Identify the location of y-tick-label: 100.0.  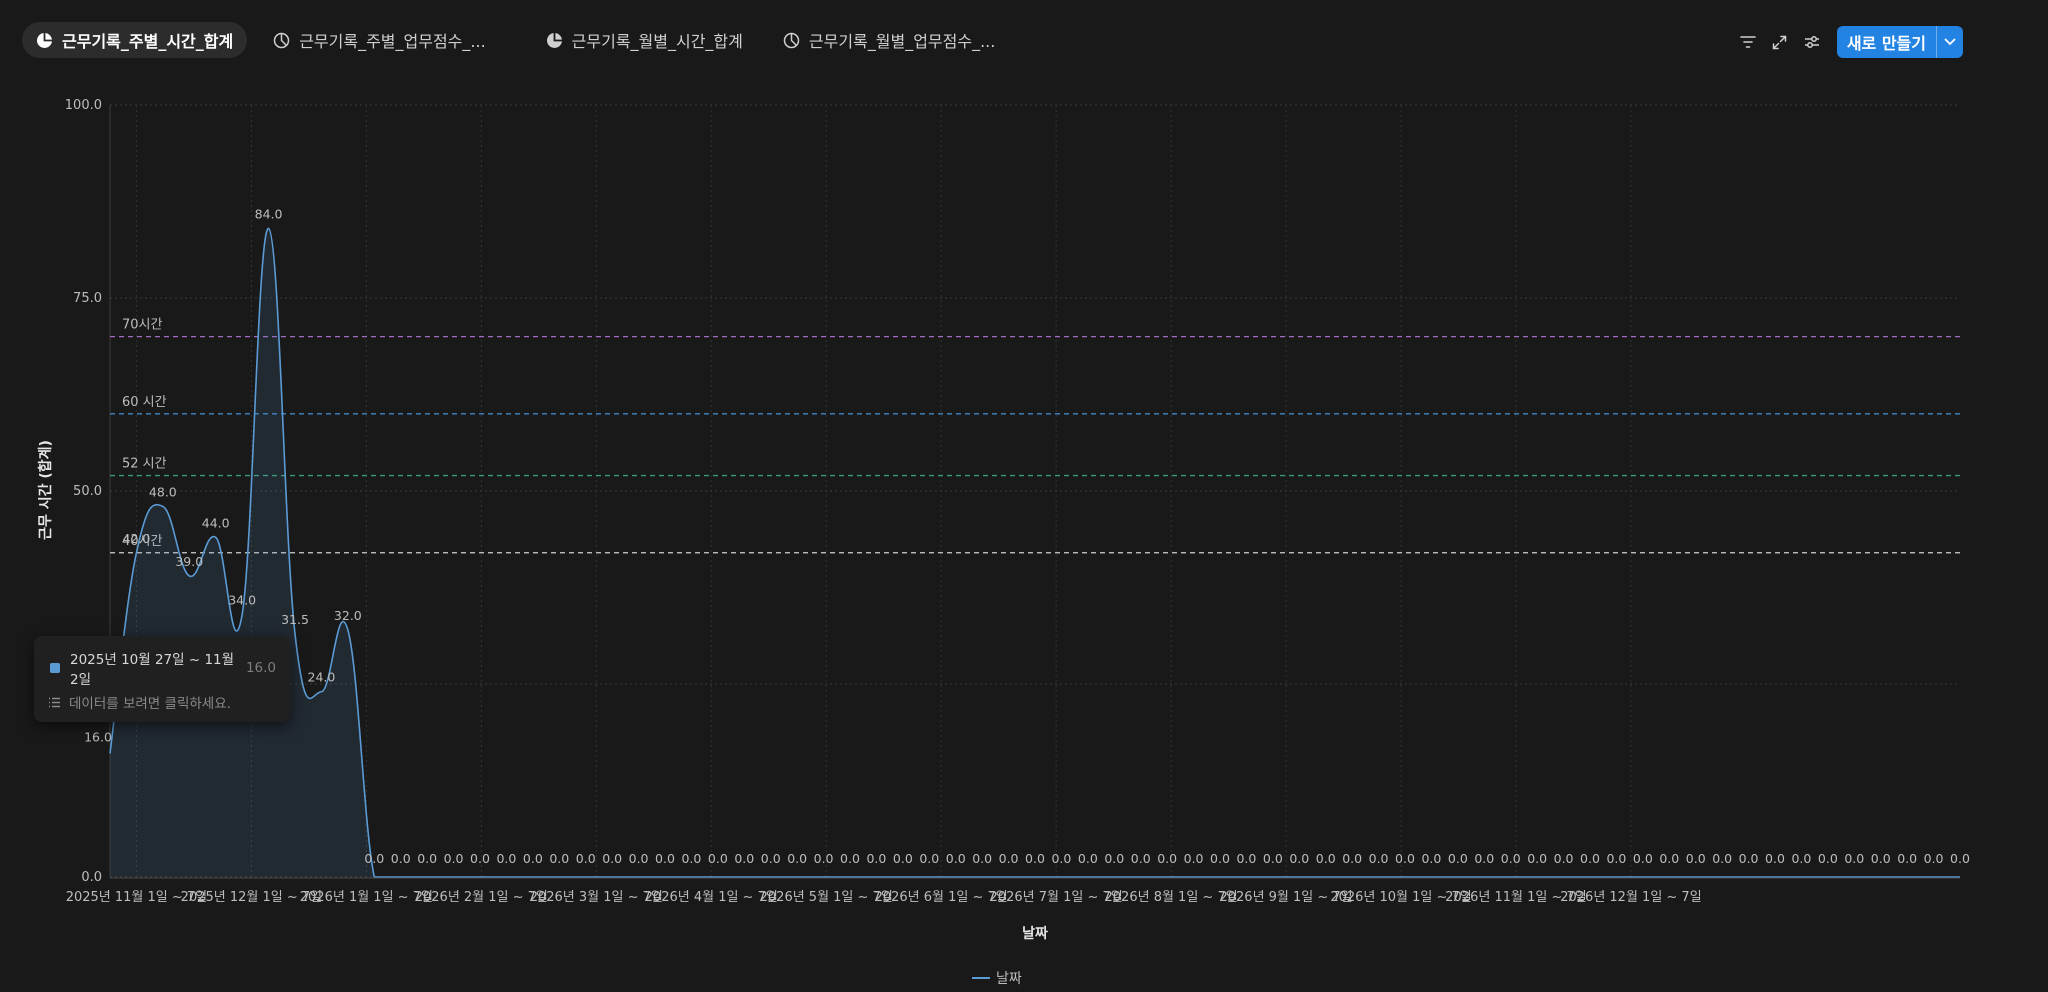
(83, 105).